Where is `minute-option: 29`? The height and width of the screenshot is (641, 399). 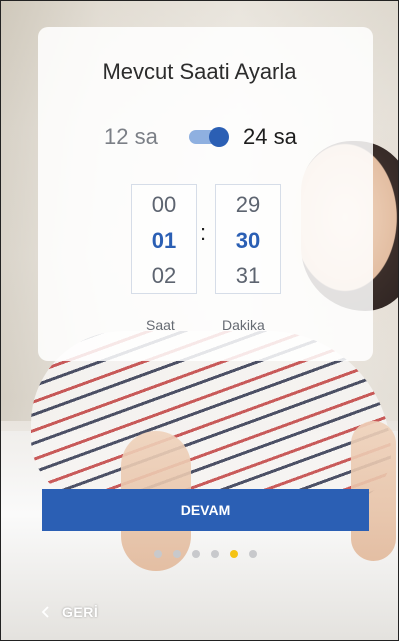 minute-option: 29 is located at coordinates (248, 205).